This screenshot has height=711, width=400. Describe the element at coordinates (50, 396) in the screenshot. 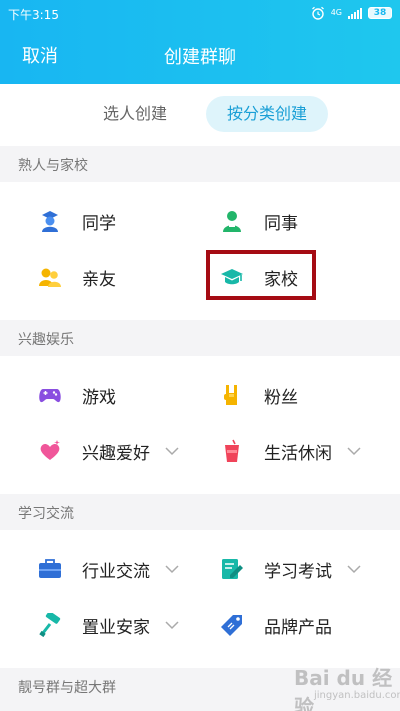

I see `gamepad-icon` at that location.